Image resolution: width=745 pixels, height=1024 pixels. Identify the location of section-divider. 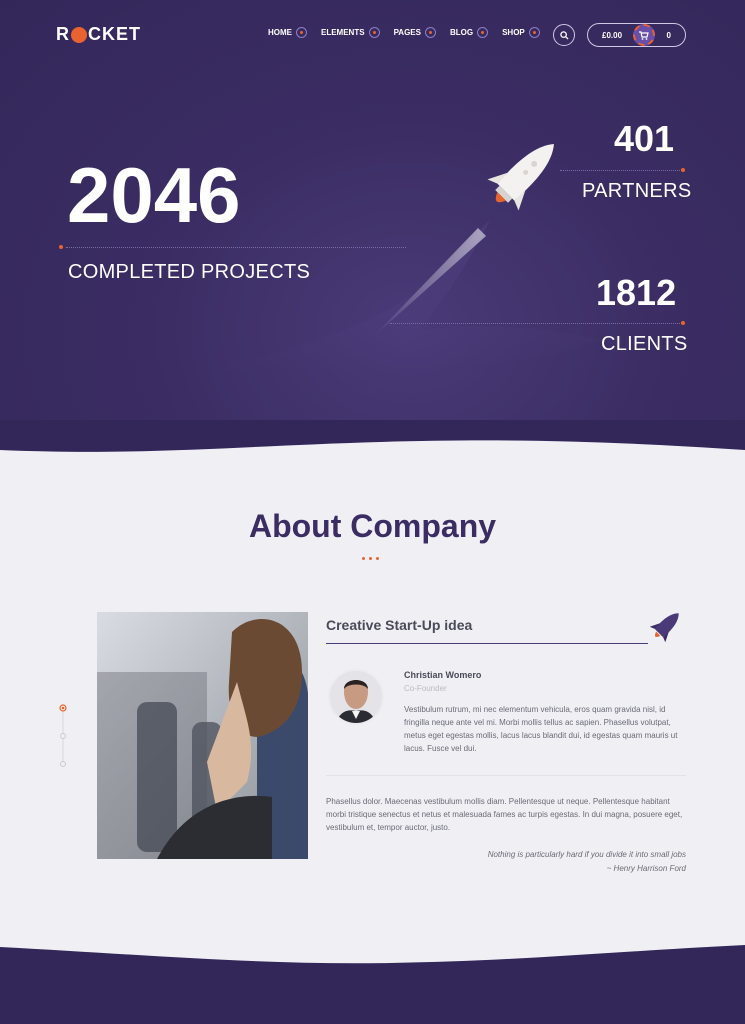
(506, 775).